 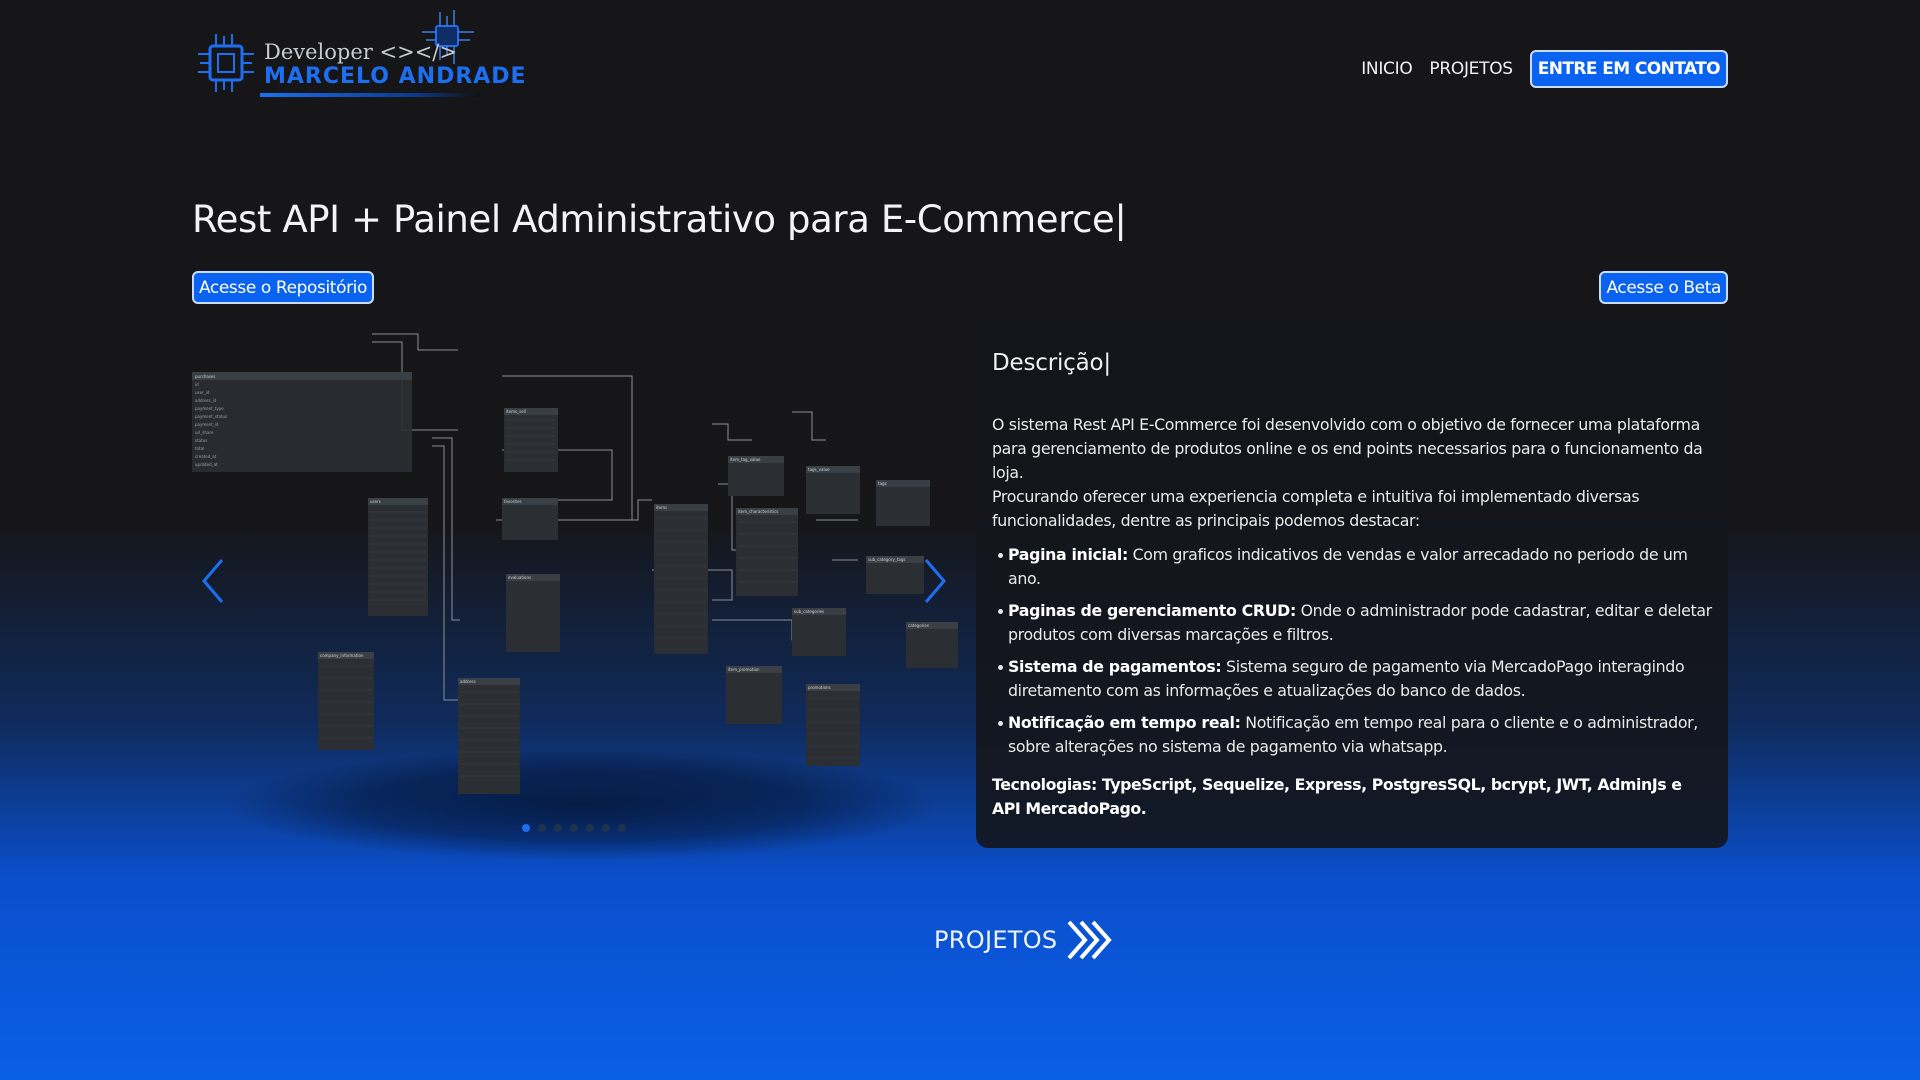 I want to click on svg-text: sub_categories, so click(x=809, y=611).